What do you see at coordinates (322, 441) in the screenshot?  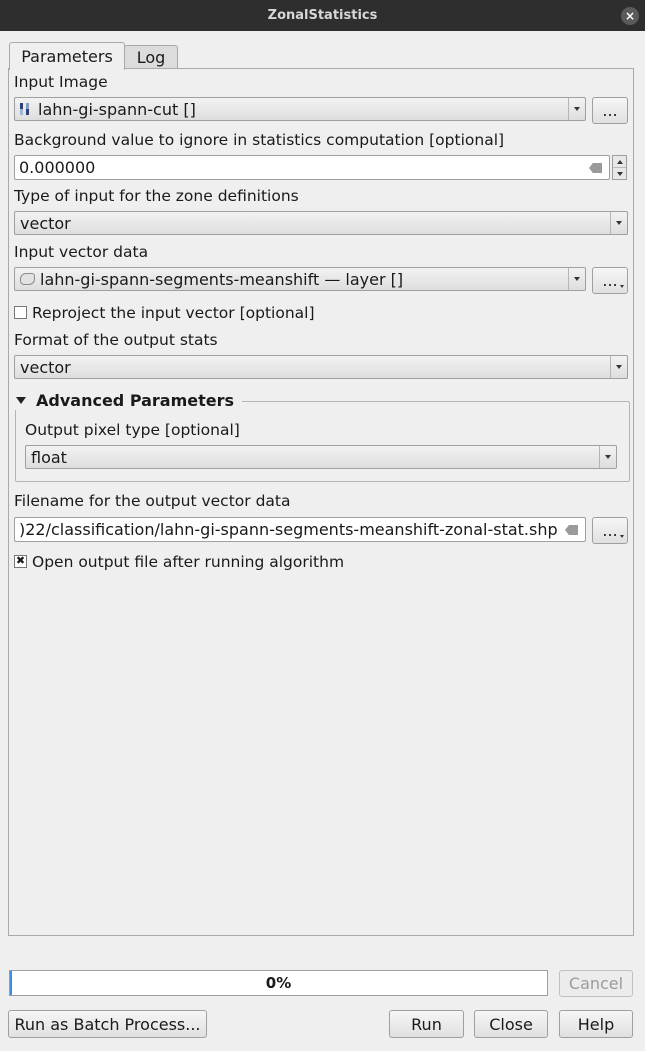 I see `advanced-parameters-group` at bounding box center [322, 441].